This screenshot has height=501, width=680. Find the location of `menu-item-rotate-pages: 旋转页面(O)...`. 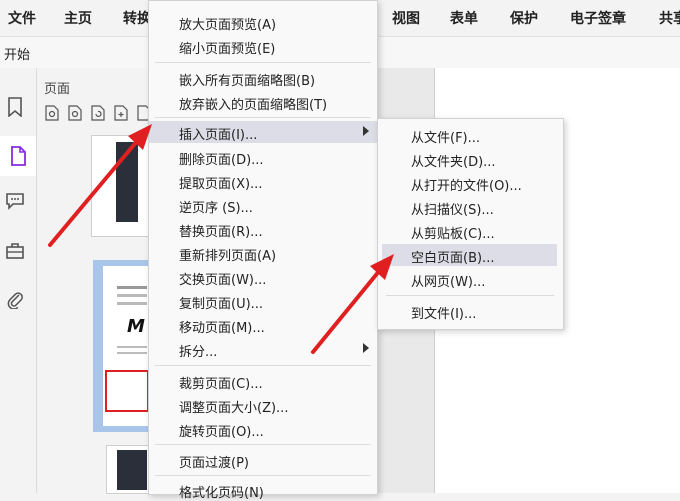

menu-item-rotate-pages: 旋转页面(O)... is located at coordinates (263, 429).